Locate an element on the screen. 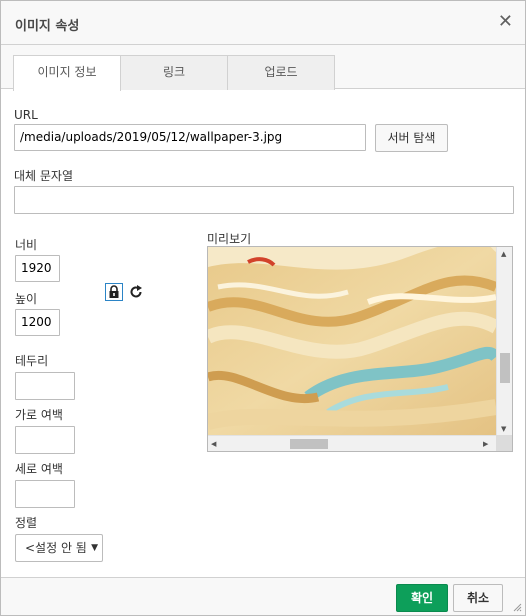 The image size is (526, 616). width-label: 너비 is located at coordinates (26, 245).